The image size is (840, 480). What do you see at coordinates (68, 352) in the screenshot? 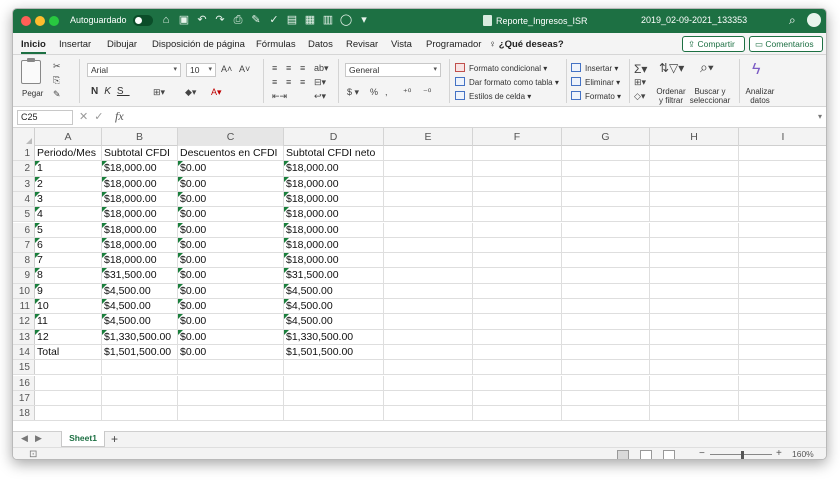
I see `cell-a14: Total` at bounding box center [68, 352].